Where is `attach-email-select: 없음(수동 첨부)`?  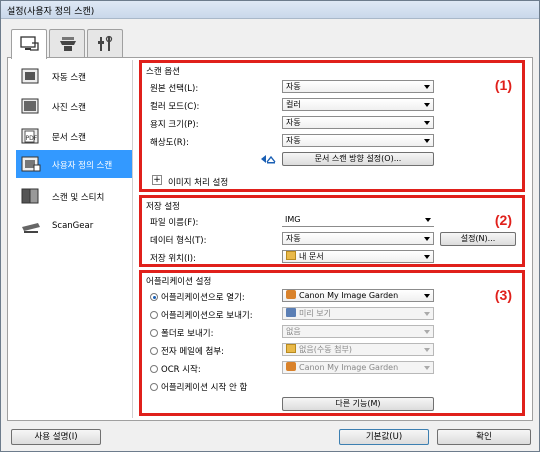 attach-email-select: 없음(수동 첨부) is located at coordinates (358, 349).